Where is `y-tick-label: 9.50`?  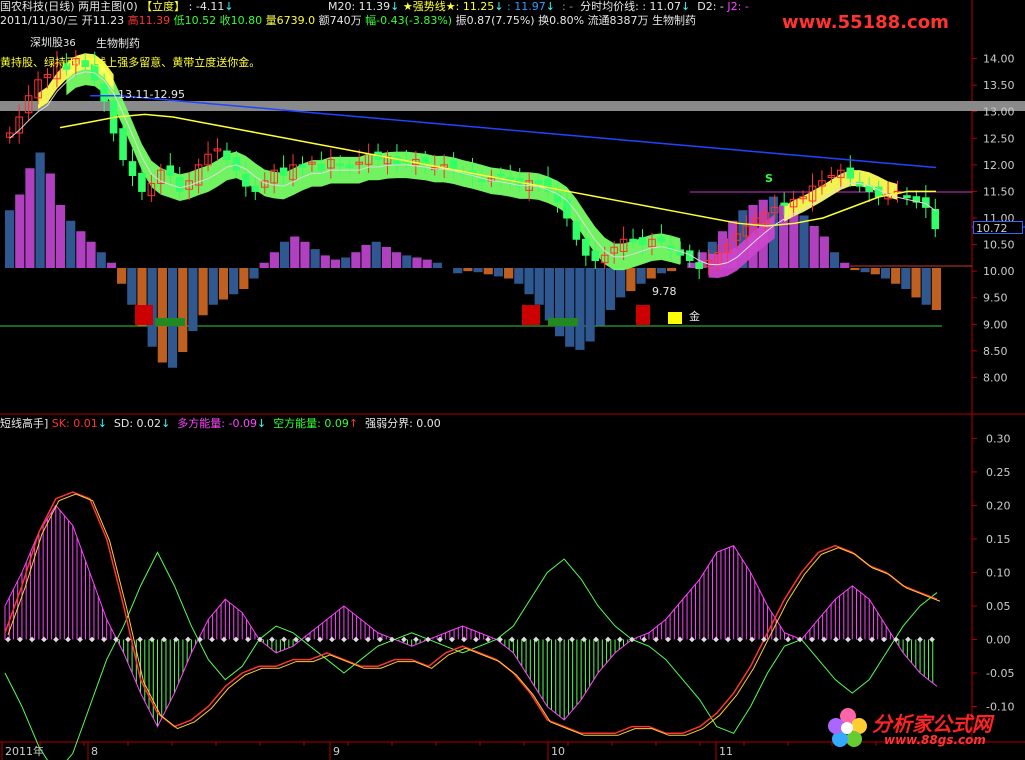
y-tick-label: 9.50 is located at coordinates (995, 298).